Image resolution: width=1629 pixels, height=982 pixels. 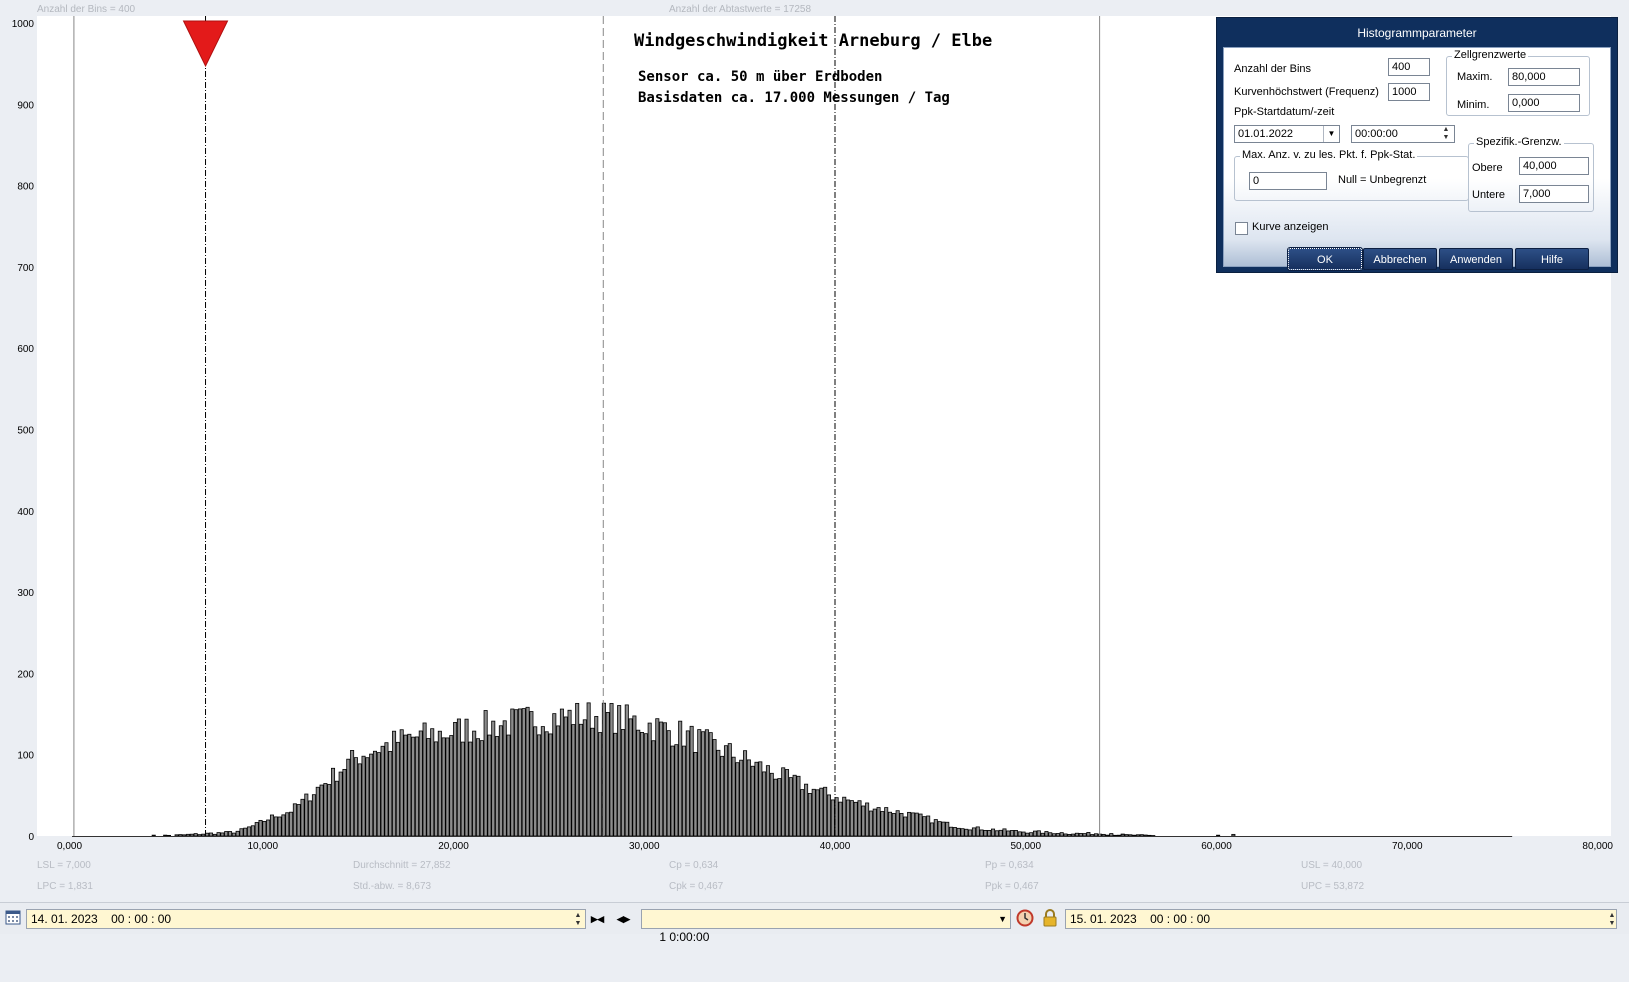 I want to click on clock-icon, so click(x=1025, y=921).